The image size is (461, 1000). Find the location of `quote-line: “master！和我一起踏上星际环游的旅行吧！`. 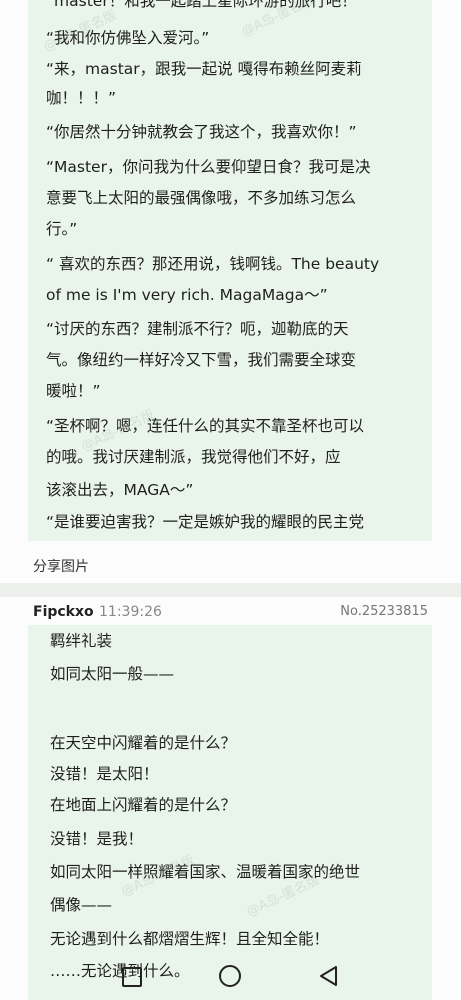

quote-line: “master！和我一起踏上星际环游的旅行吧！ is located at coordinates (201, 5).